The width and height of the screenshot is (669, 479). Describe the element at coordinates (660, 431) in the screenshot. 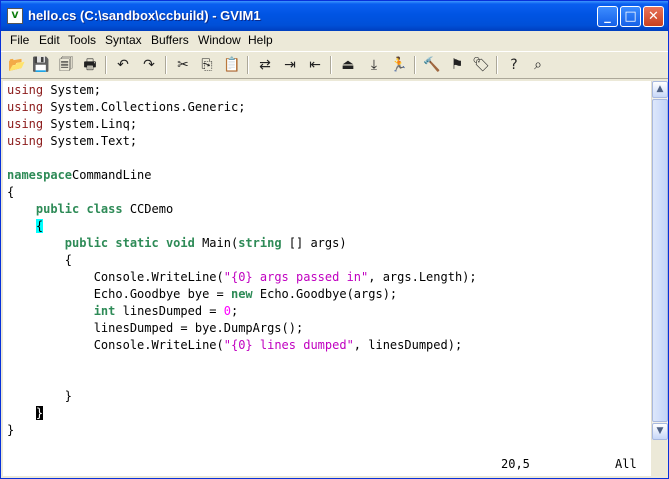

I see `scroll-down-button: ▼` at that location.